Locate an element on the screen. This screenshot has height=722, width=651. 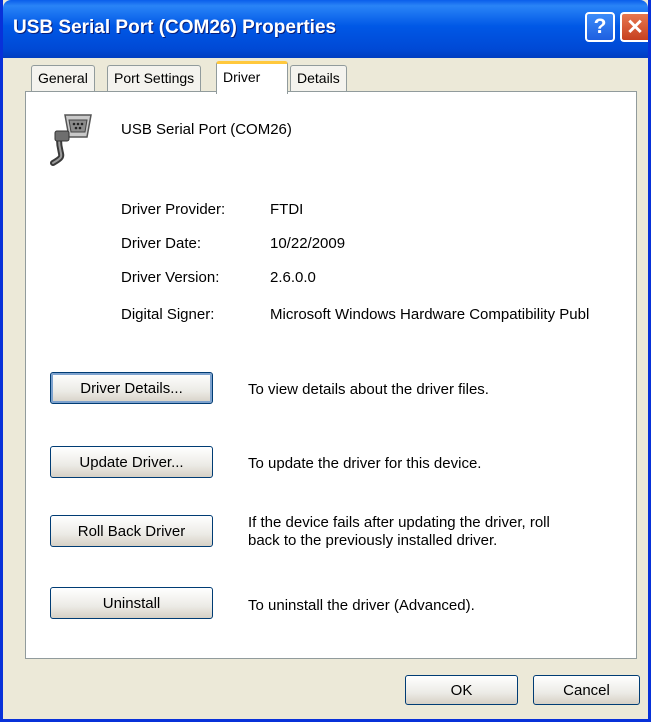
help-icon: ? is located at coordinates (600, 26).